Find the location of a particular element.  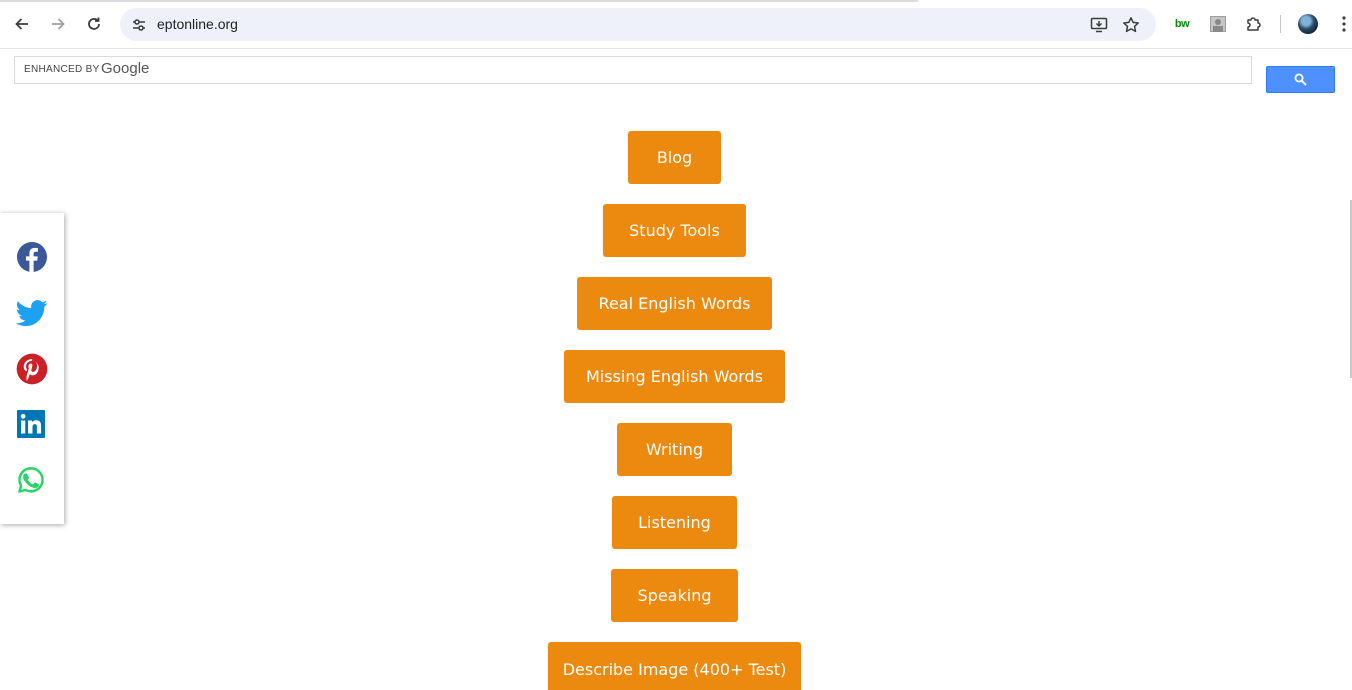

browser-toolbar: eptonline.org bw is located at coordinates (676, 24).